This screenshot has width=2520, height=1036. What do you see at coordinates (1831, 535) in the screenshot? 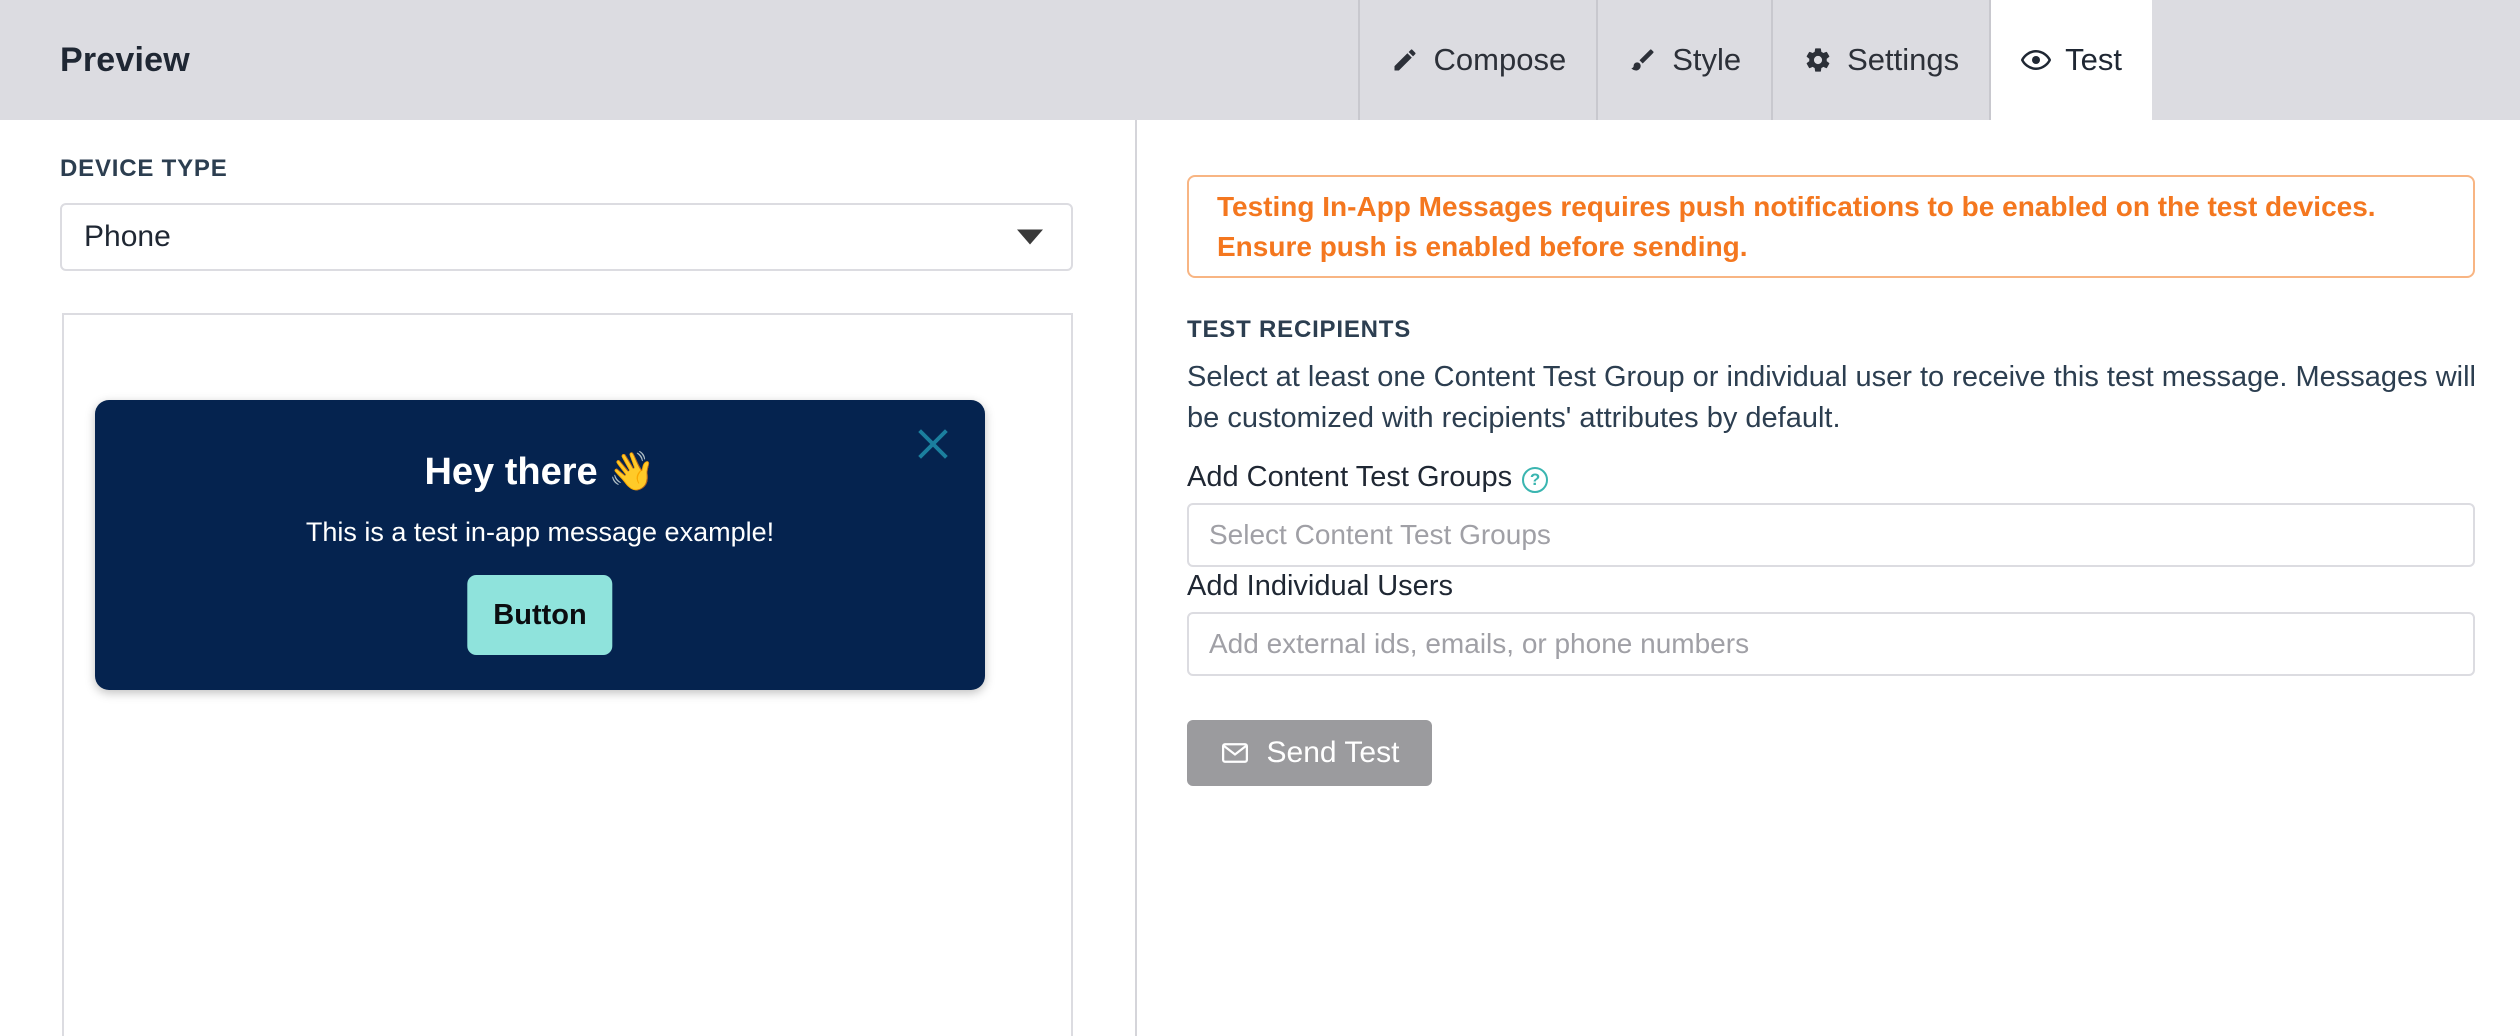
I see `content-test-groups-input: Select Content Test Groups` at bounding box center [1831, 535].